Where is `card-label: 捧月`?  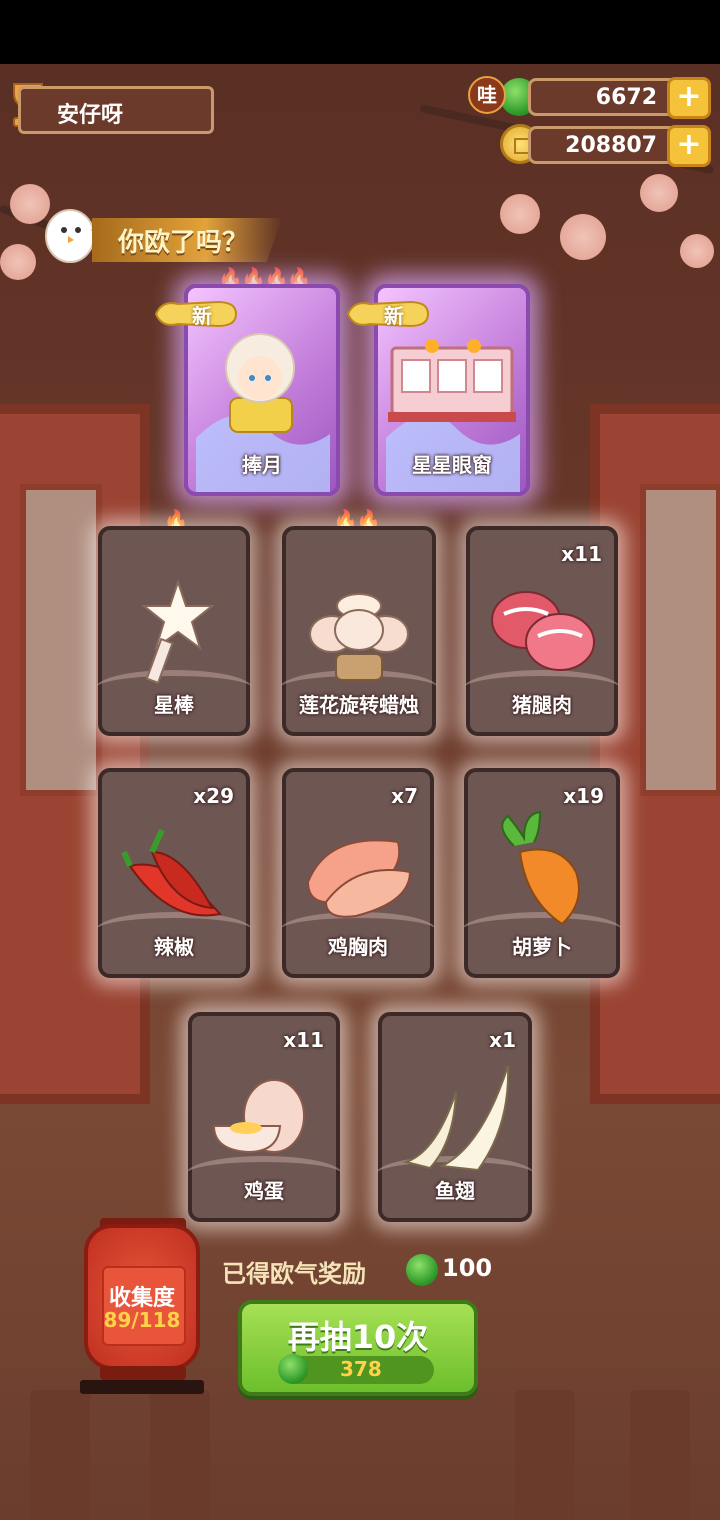
card-label: 捧月 is located at coordinates (262, 465).